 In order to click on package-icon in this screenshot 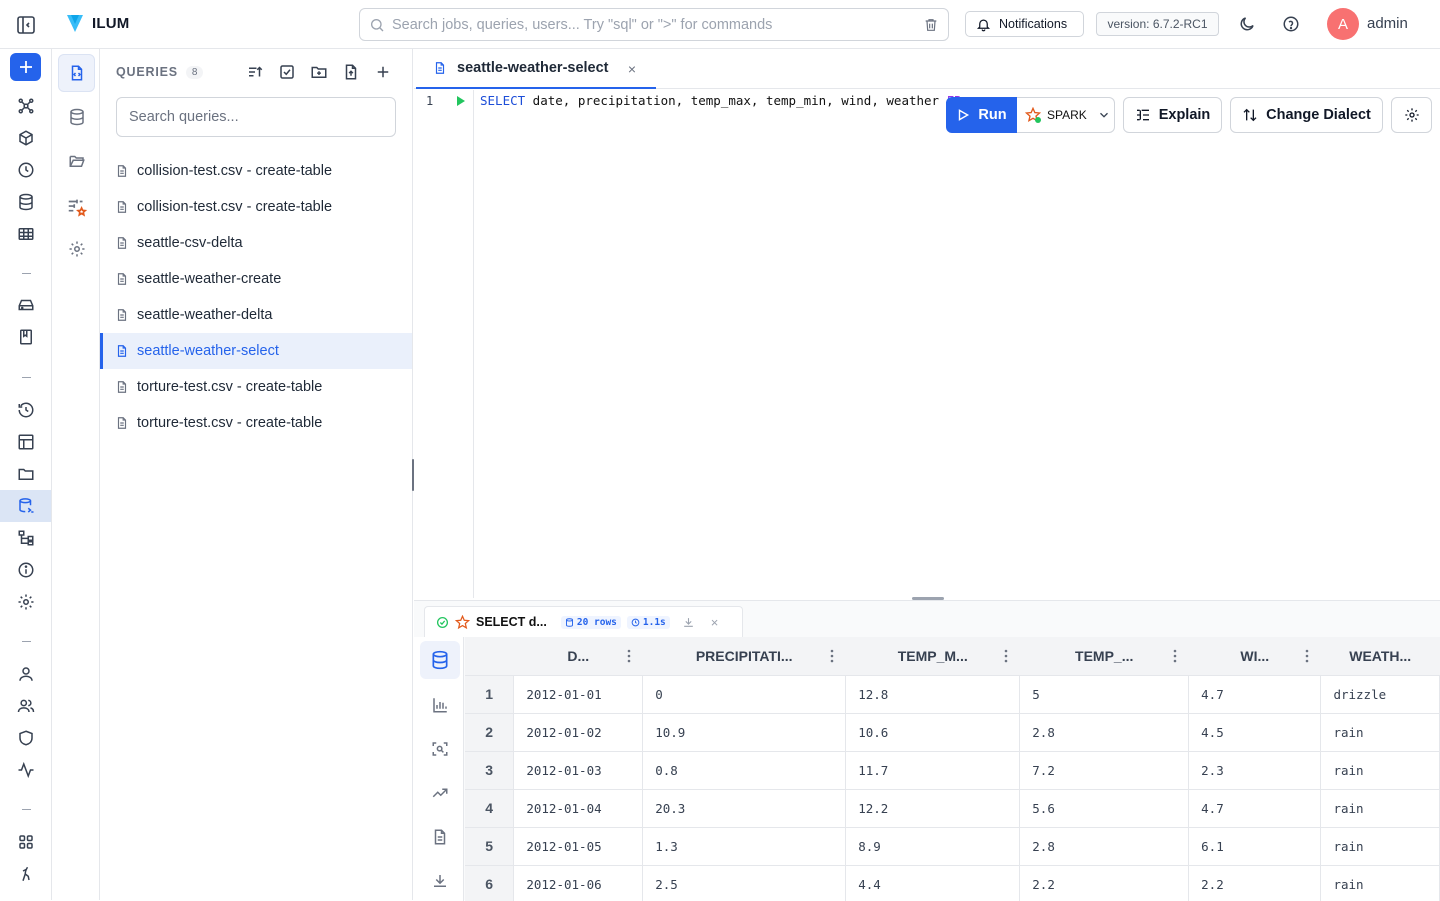, I will do `click(26, 138)`.